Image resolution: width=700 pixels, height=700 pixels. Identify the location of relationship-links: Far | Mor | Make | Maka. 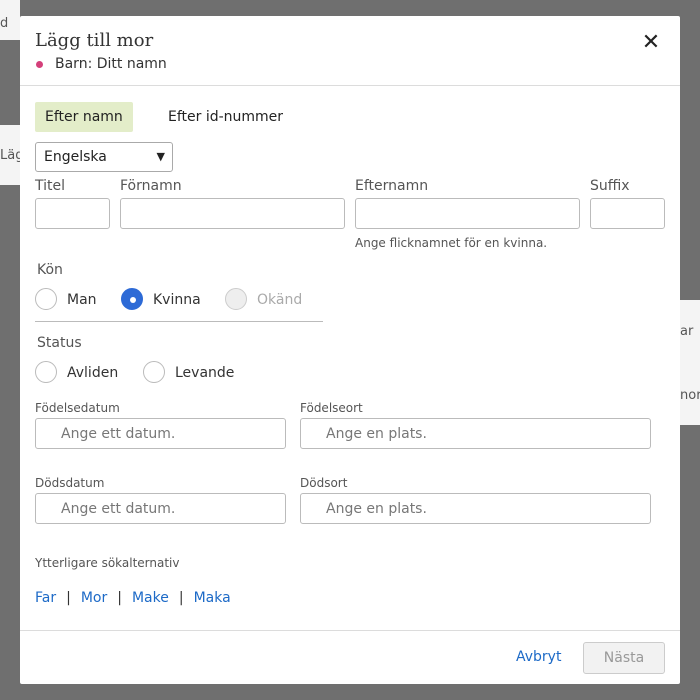
(133, 598).